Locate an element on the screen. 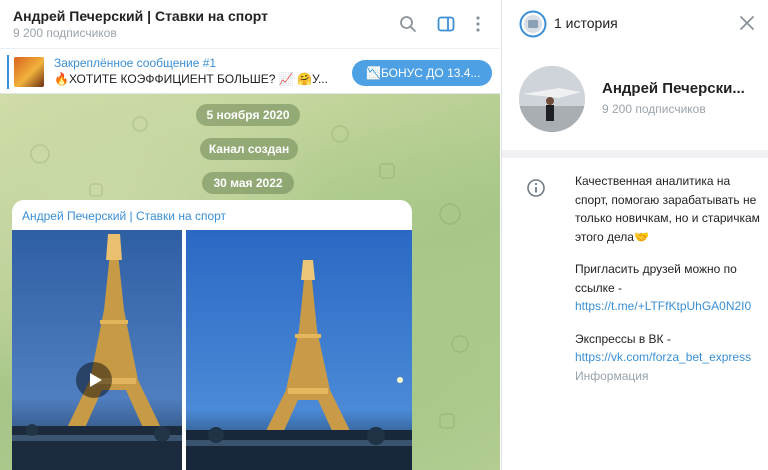 This screenshot has height=470, width=768. vk-text: Экспрессы в ВК - is located at coordinates (623, 338).